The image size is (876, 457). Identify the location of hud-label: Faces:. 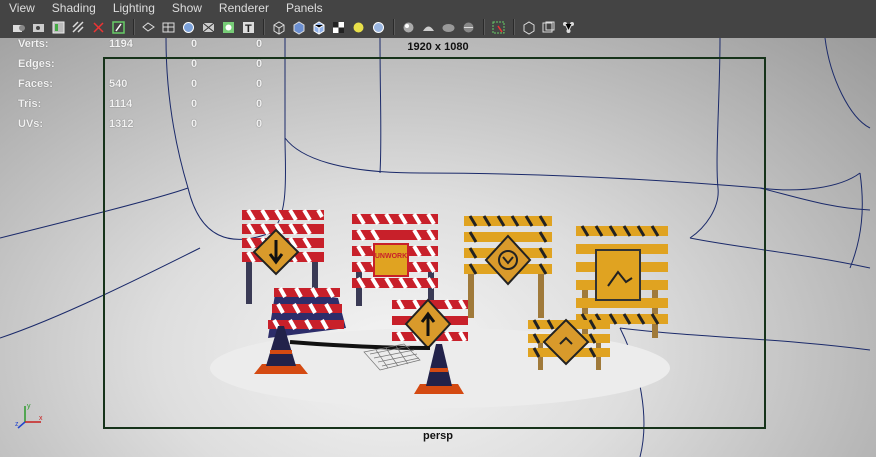
(35, 84).